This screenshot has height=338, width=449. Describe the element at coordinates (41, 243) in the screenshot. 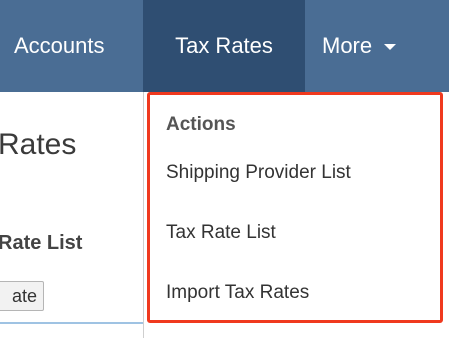

I see `list-subheading: Rate List` at that location.